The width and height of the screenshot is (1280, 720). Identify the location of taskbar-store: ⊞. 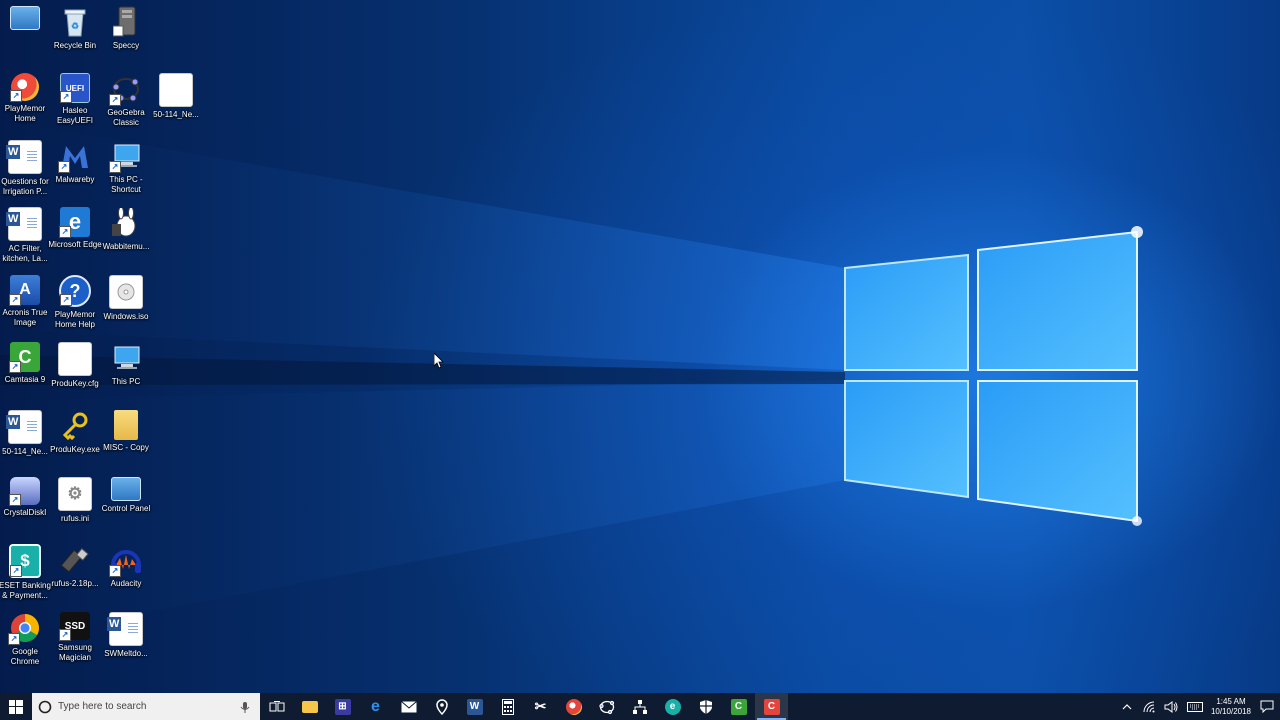
(342, 706).